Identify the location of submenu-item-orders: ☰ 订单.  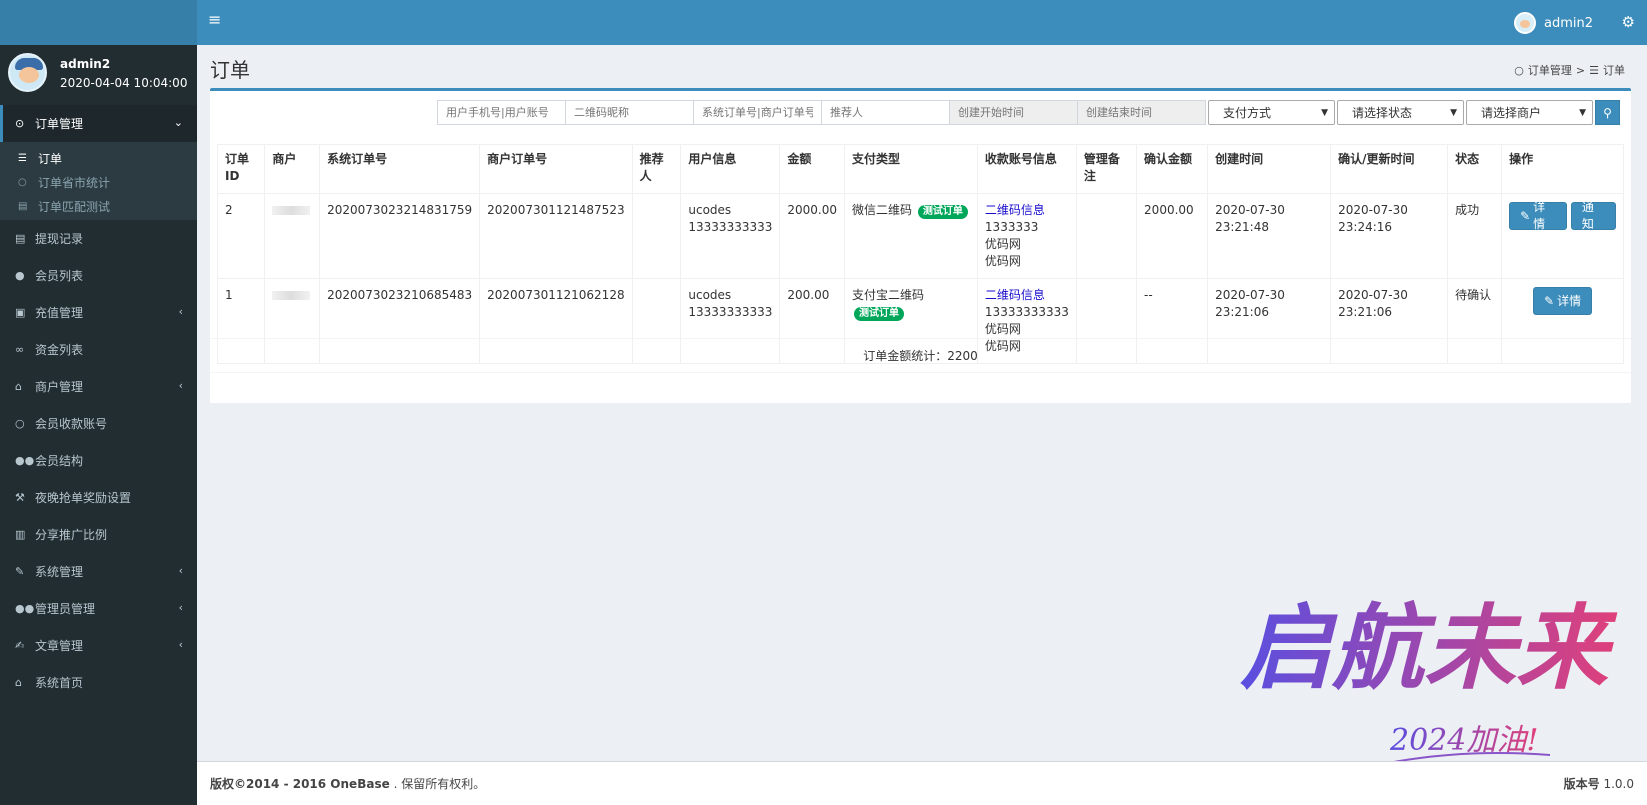
(98, 158).